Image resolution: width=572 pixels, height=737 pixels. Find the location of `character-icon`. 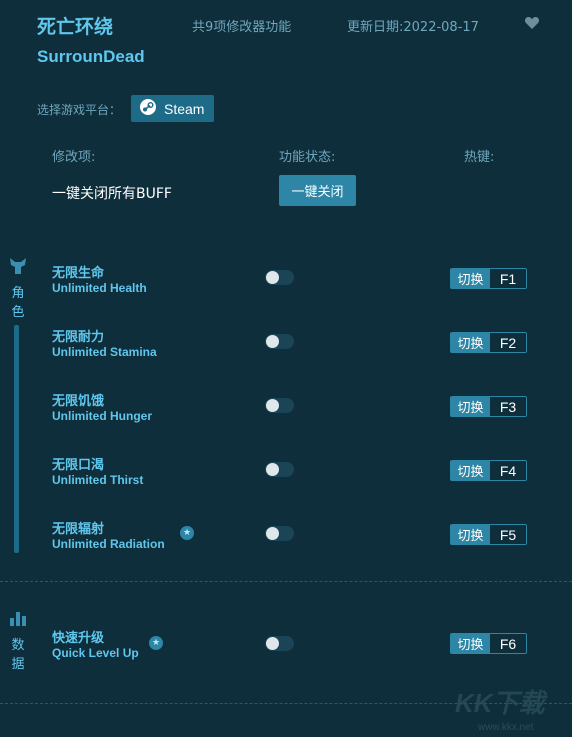

character-icon is located at coordinates (18, 268).